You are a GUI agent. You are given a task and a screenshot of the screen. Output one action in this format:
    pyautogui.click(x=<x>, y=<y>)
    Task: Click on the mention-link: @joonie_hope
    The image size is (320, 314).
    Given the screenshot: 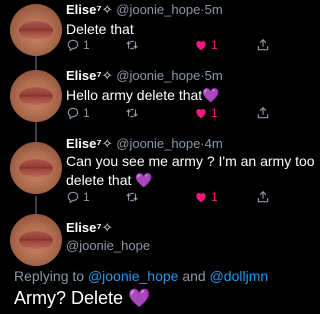 What is the action you would take?
    pyautogui.click(x=133, y=276)
    